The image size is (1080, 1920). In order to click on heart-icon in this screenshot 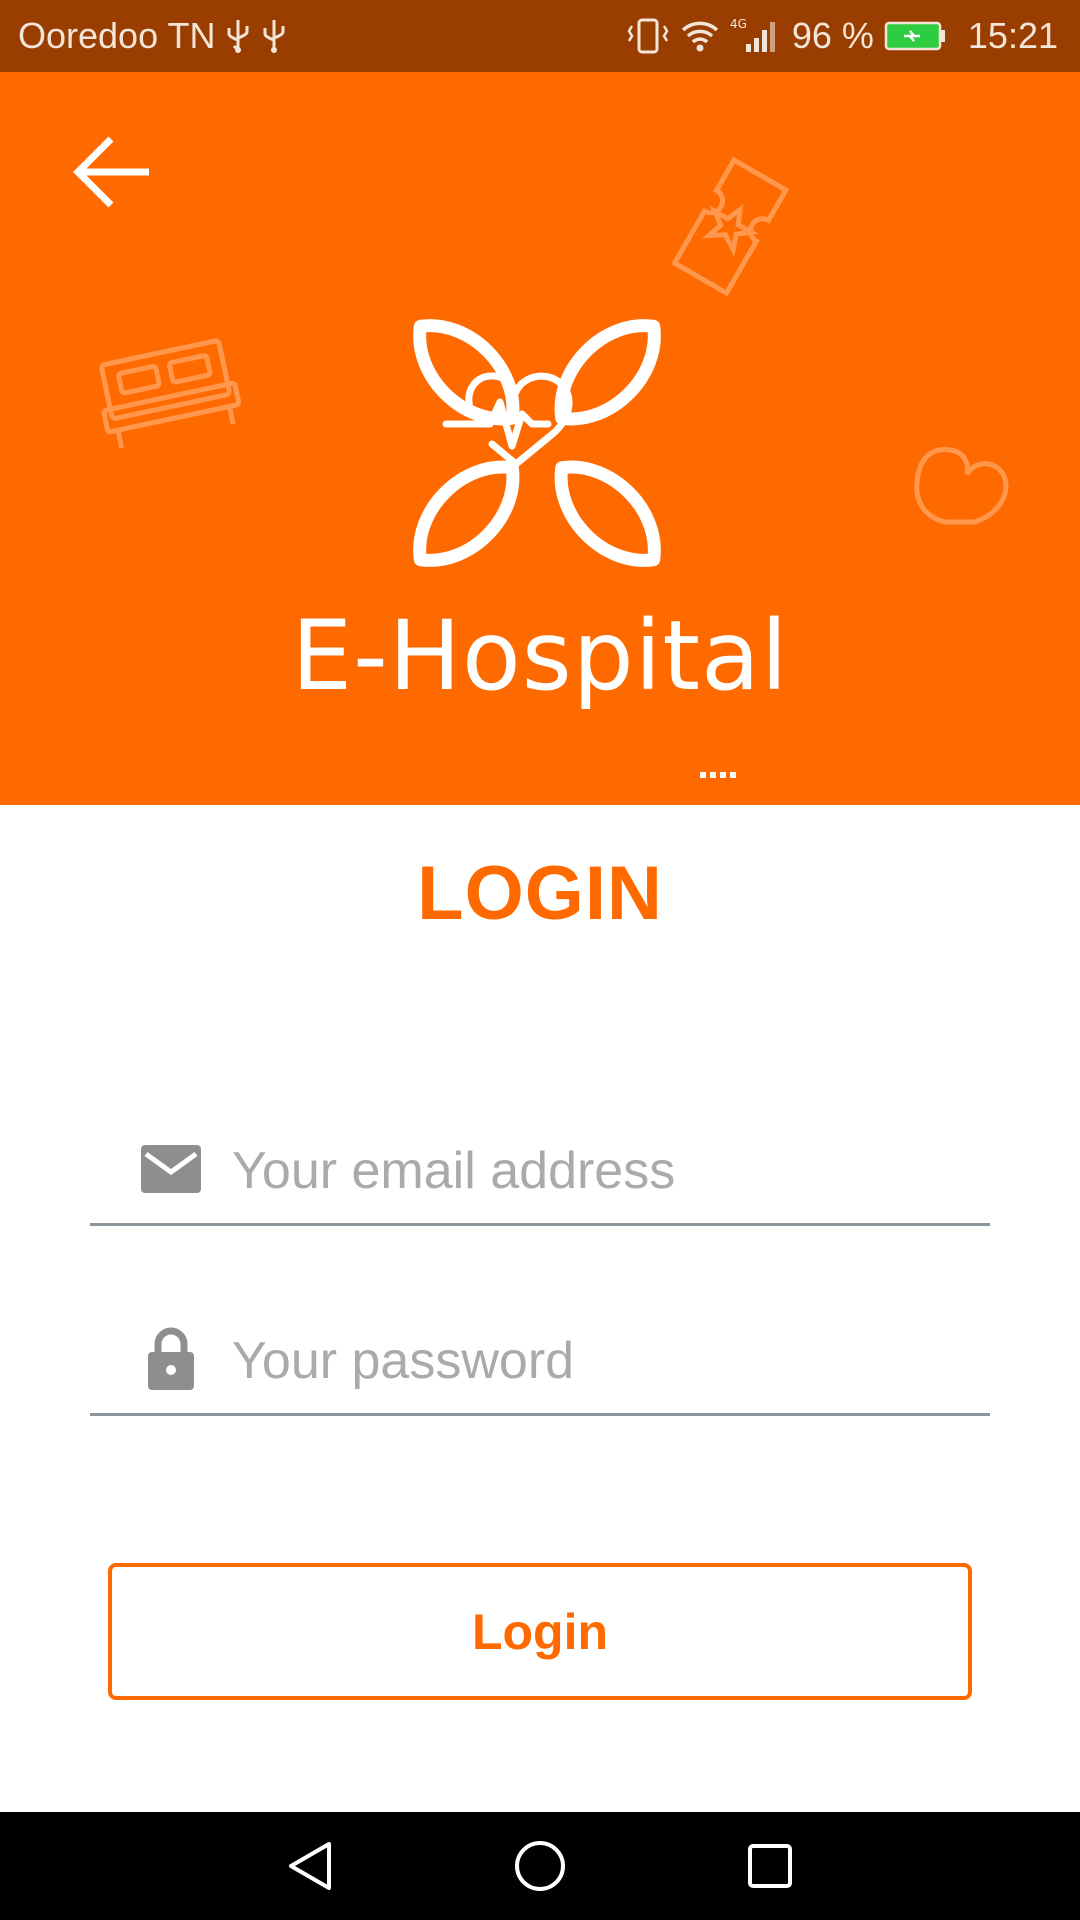, I will do `click(961, 485)`.